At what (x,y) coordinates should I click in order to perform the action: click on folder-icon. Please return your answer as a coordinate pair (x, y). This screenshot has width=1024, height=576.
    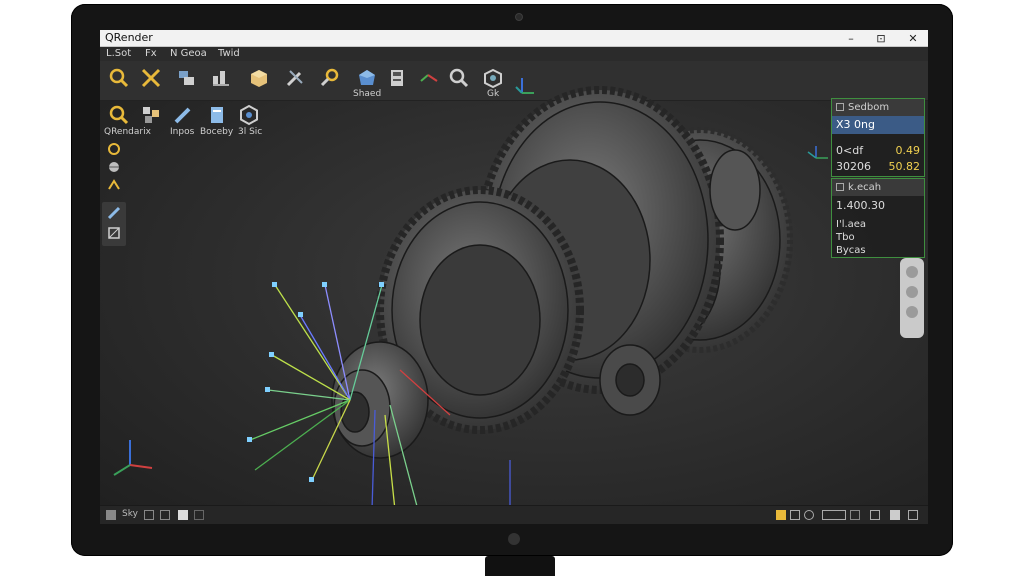
    Looking at the image, I should click on (781, 515).